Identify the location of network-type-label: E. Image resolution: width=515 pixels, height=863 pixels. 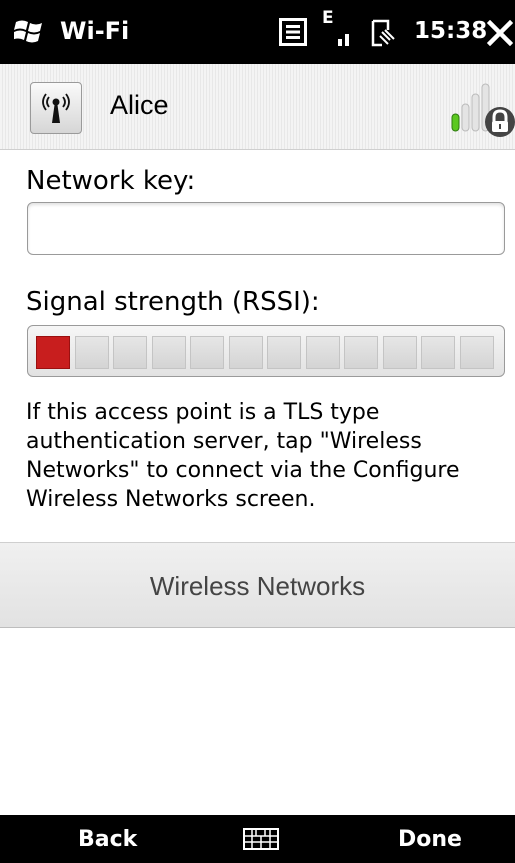
(328, 18).